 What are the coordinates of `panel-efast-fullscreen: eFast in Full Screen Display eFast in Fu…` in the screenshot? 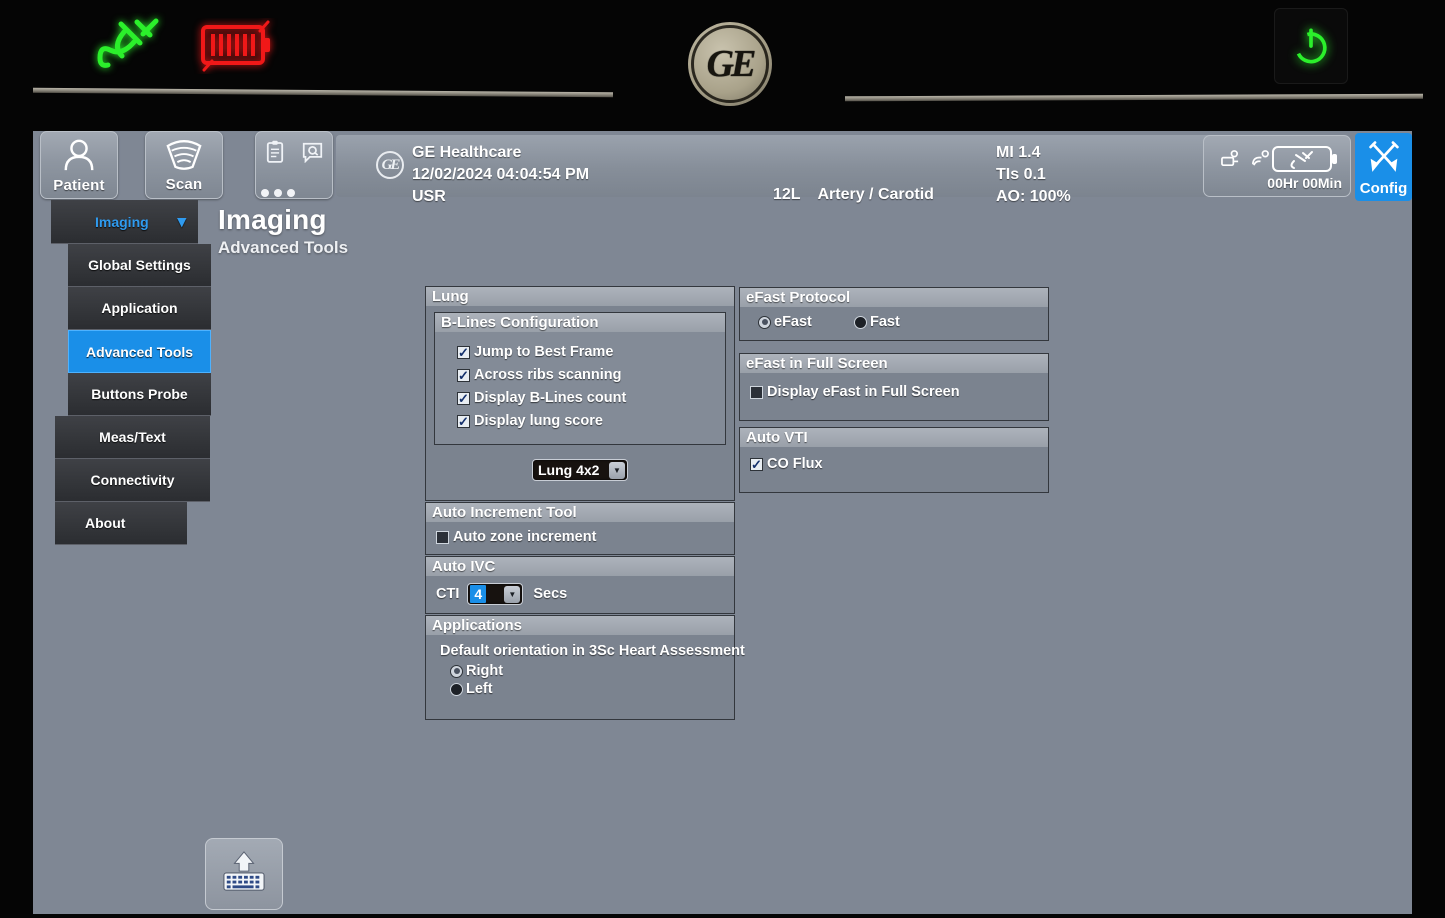 It's located at (894, 387).